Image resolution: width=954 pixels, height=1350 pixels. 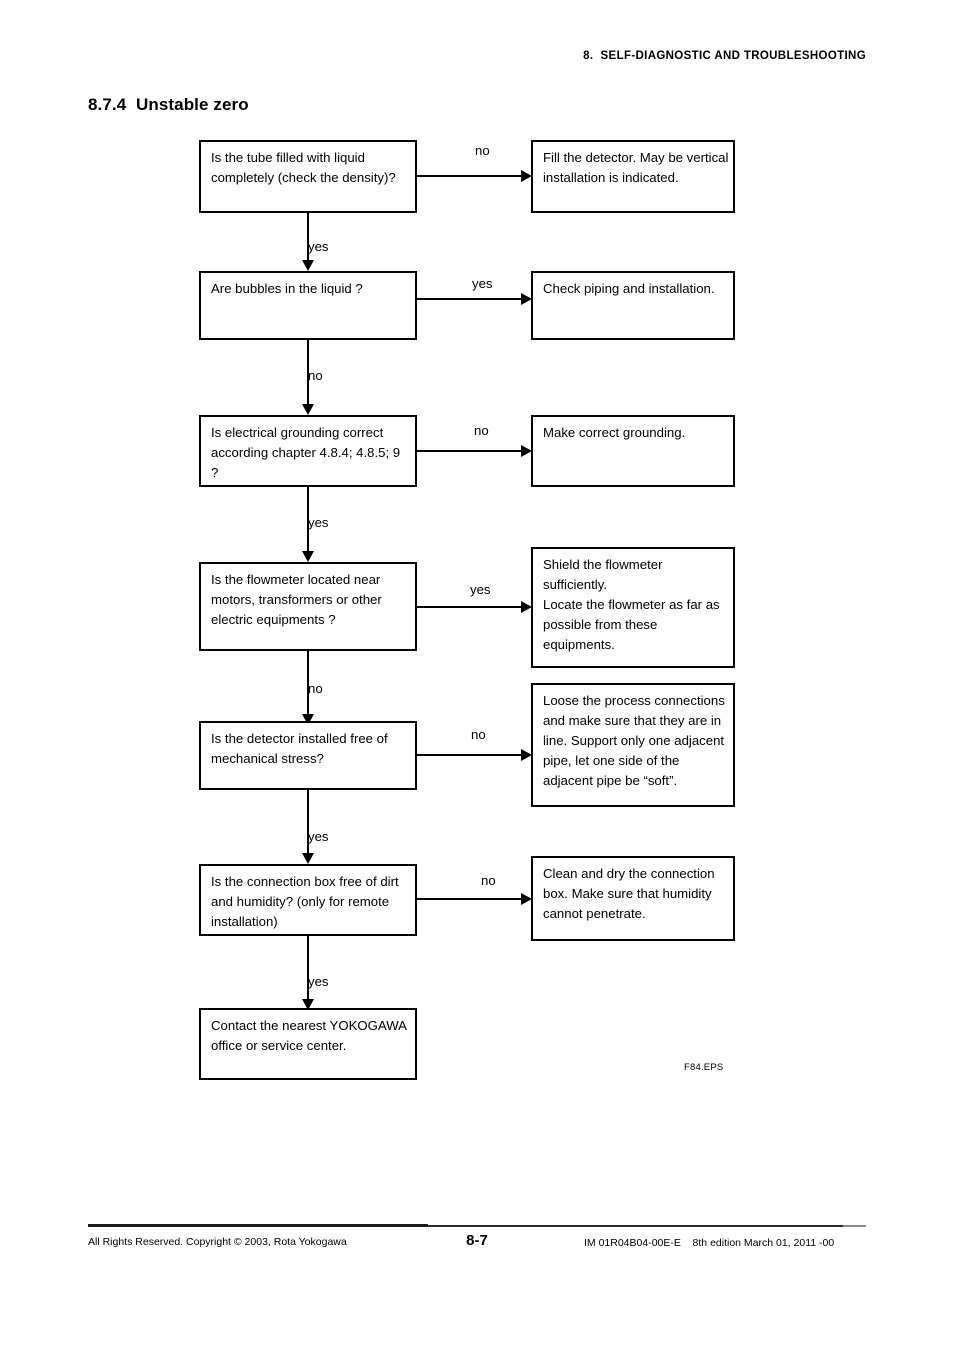 What do you see at coordinates (318, 981) in the screenshot?
I see `edge-label-connection-box-yes: yes` at bounding box center [318, 981].